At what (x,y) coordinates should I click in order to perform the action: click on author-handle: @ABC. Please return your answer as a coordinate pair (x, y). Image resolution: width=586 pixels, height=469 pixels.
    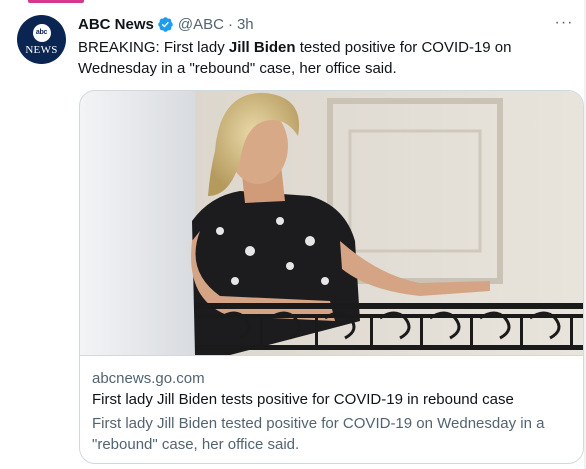
    Looking at the image, I should click on (201, 24).